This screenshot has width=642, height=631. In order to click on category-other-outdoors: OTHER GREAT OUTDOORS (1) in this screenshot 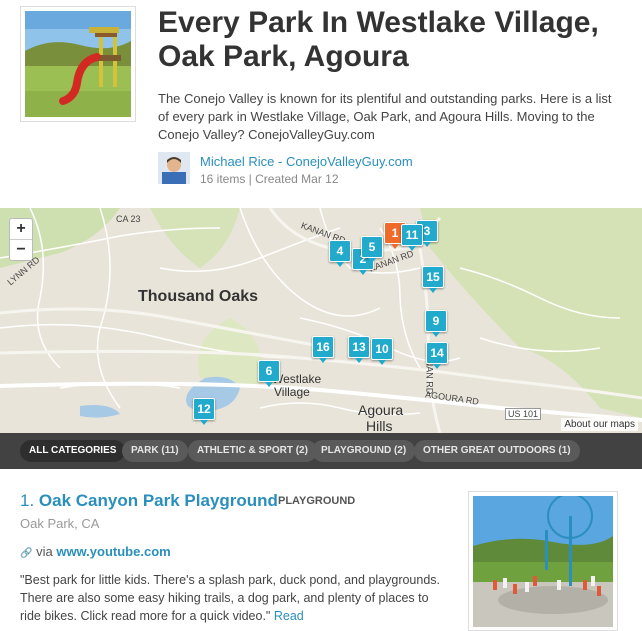, I will do `click(497, 451)`.